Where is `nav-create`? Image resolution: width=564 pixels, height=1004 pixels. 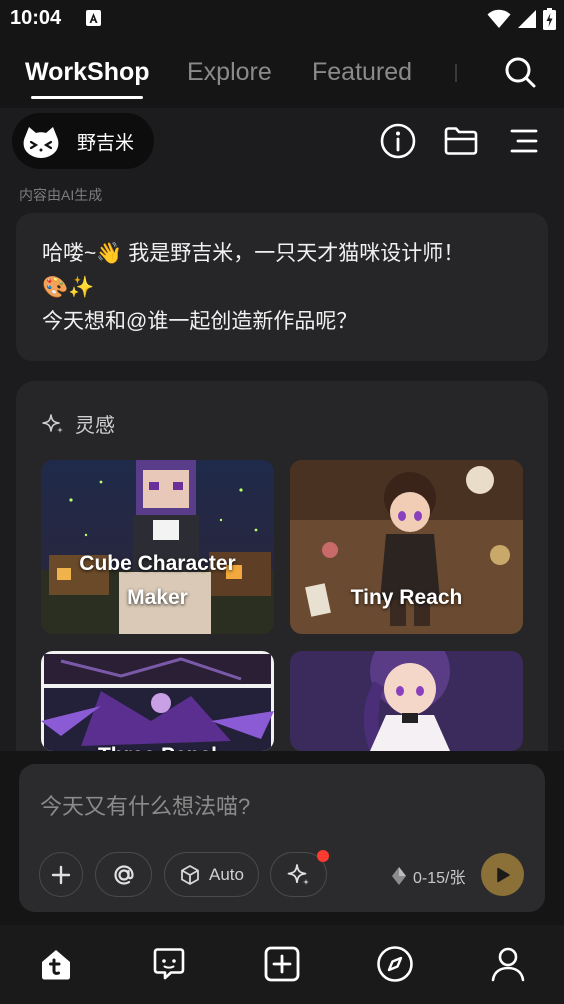 nav-create is located at coordinates (282, 964).